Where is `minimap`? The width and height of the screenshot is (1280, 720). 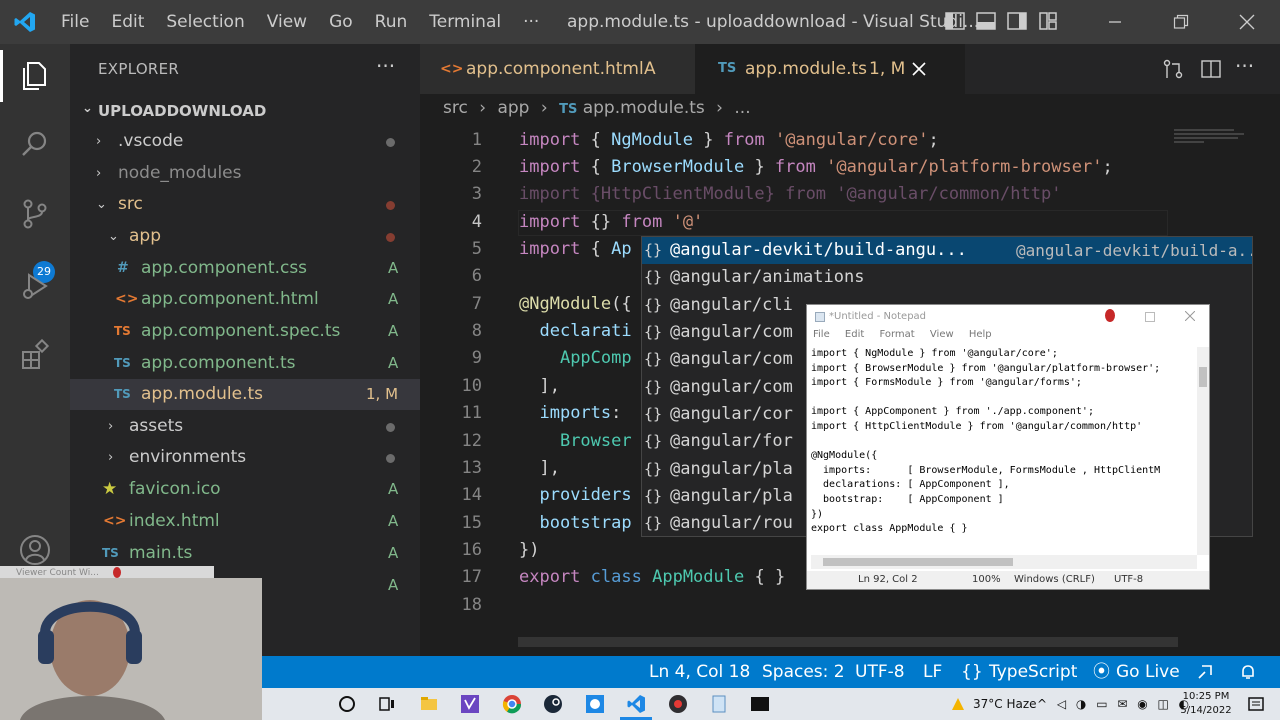
minimap is located at coordinates (1217, 155).